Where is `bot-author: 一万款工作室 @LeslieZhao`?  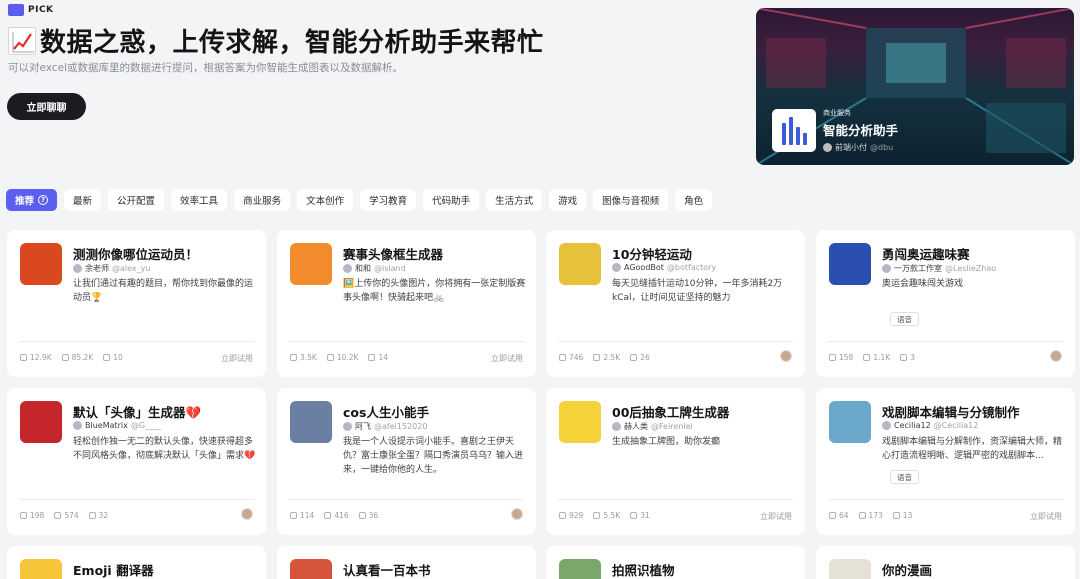
bot-author: 一万款工作室 @LeslieZhao is located at coordinates (939, 268).